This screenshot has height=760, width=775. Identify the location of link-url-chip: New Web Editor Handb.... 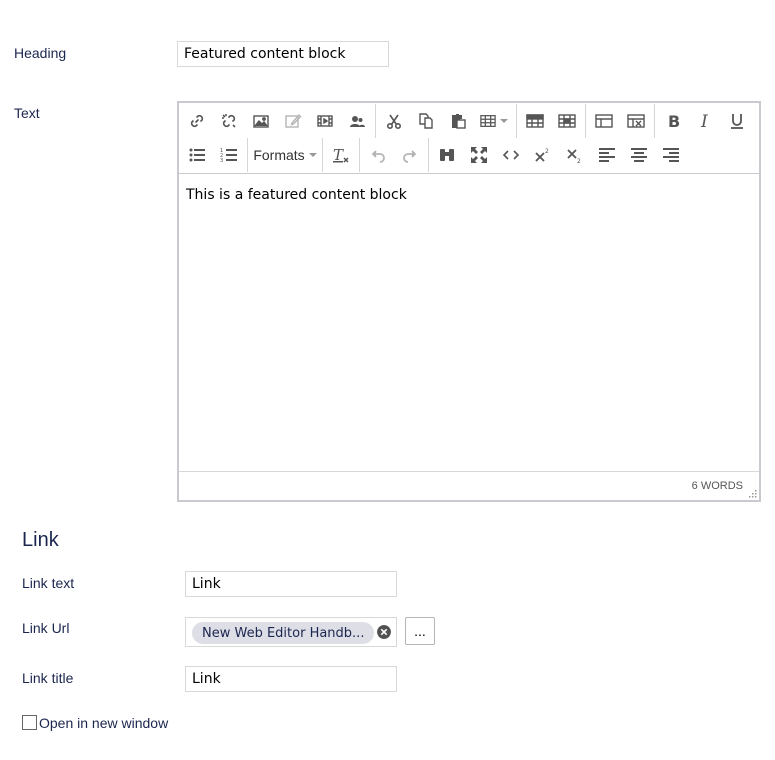
(283, 633).